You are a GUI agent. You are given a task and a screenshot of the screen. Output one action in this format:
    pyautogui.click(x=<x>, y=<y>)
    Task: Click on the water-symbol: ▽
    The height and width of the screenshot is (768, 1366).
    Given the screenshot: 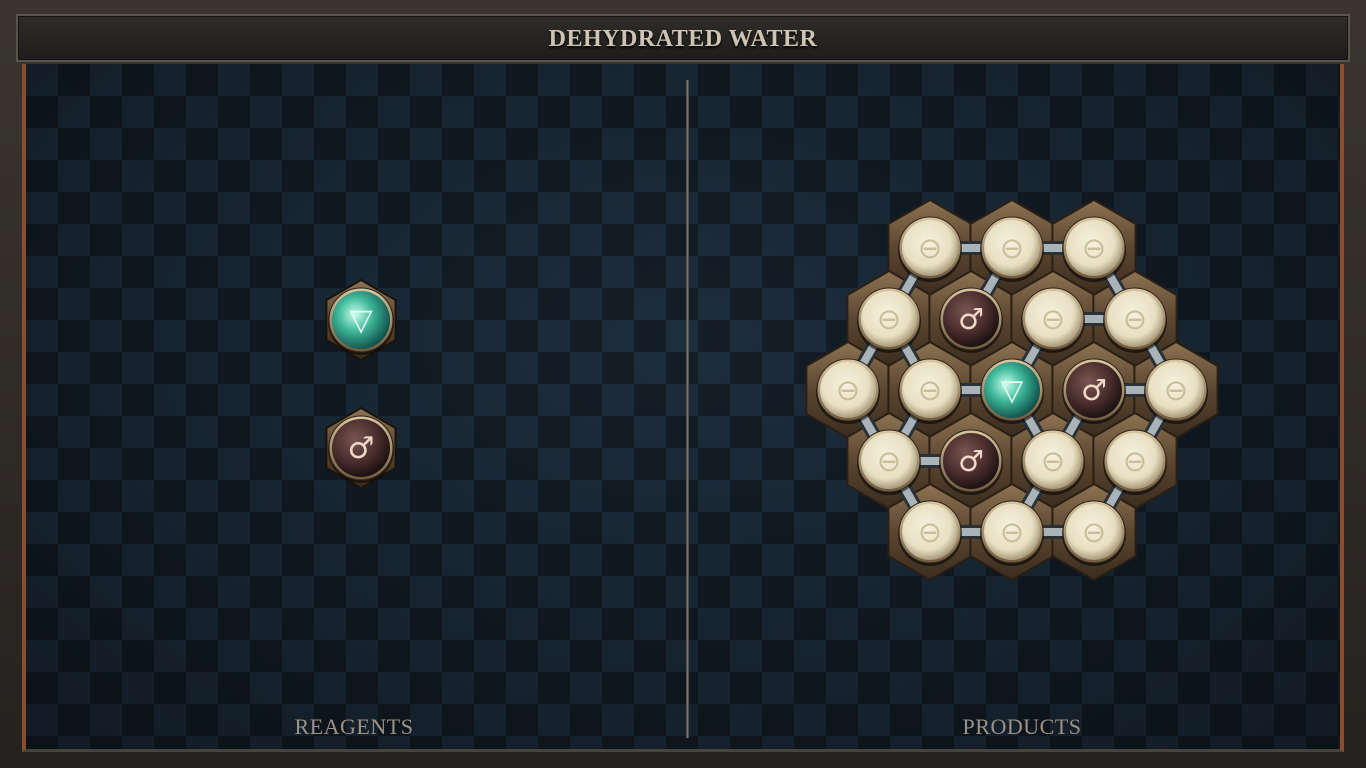 What is the action you would take?
    pyautogui.click(x=1012, y=390)
    